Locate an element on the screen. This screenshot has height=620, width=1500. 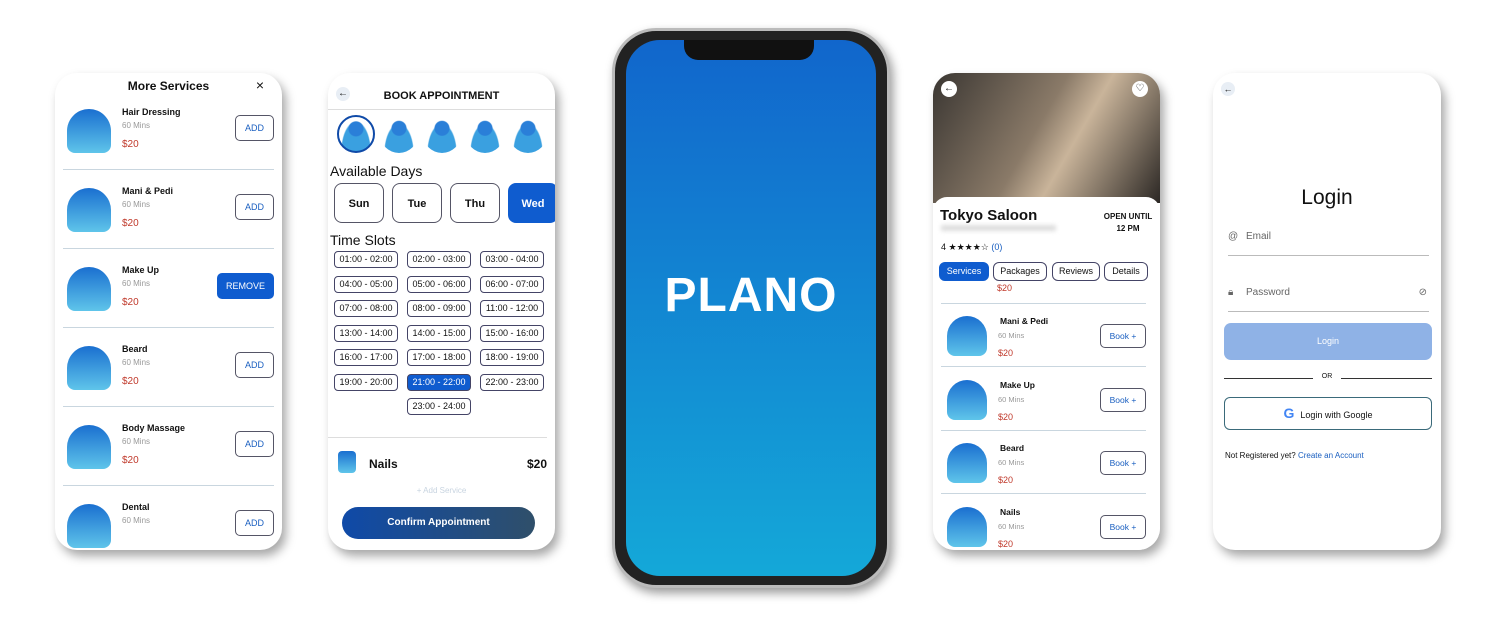
tab-reviews: Reviews is located at coordinates (1076, 271).